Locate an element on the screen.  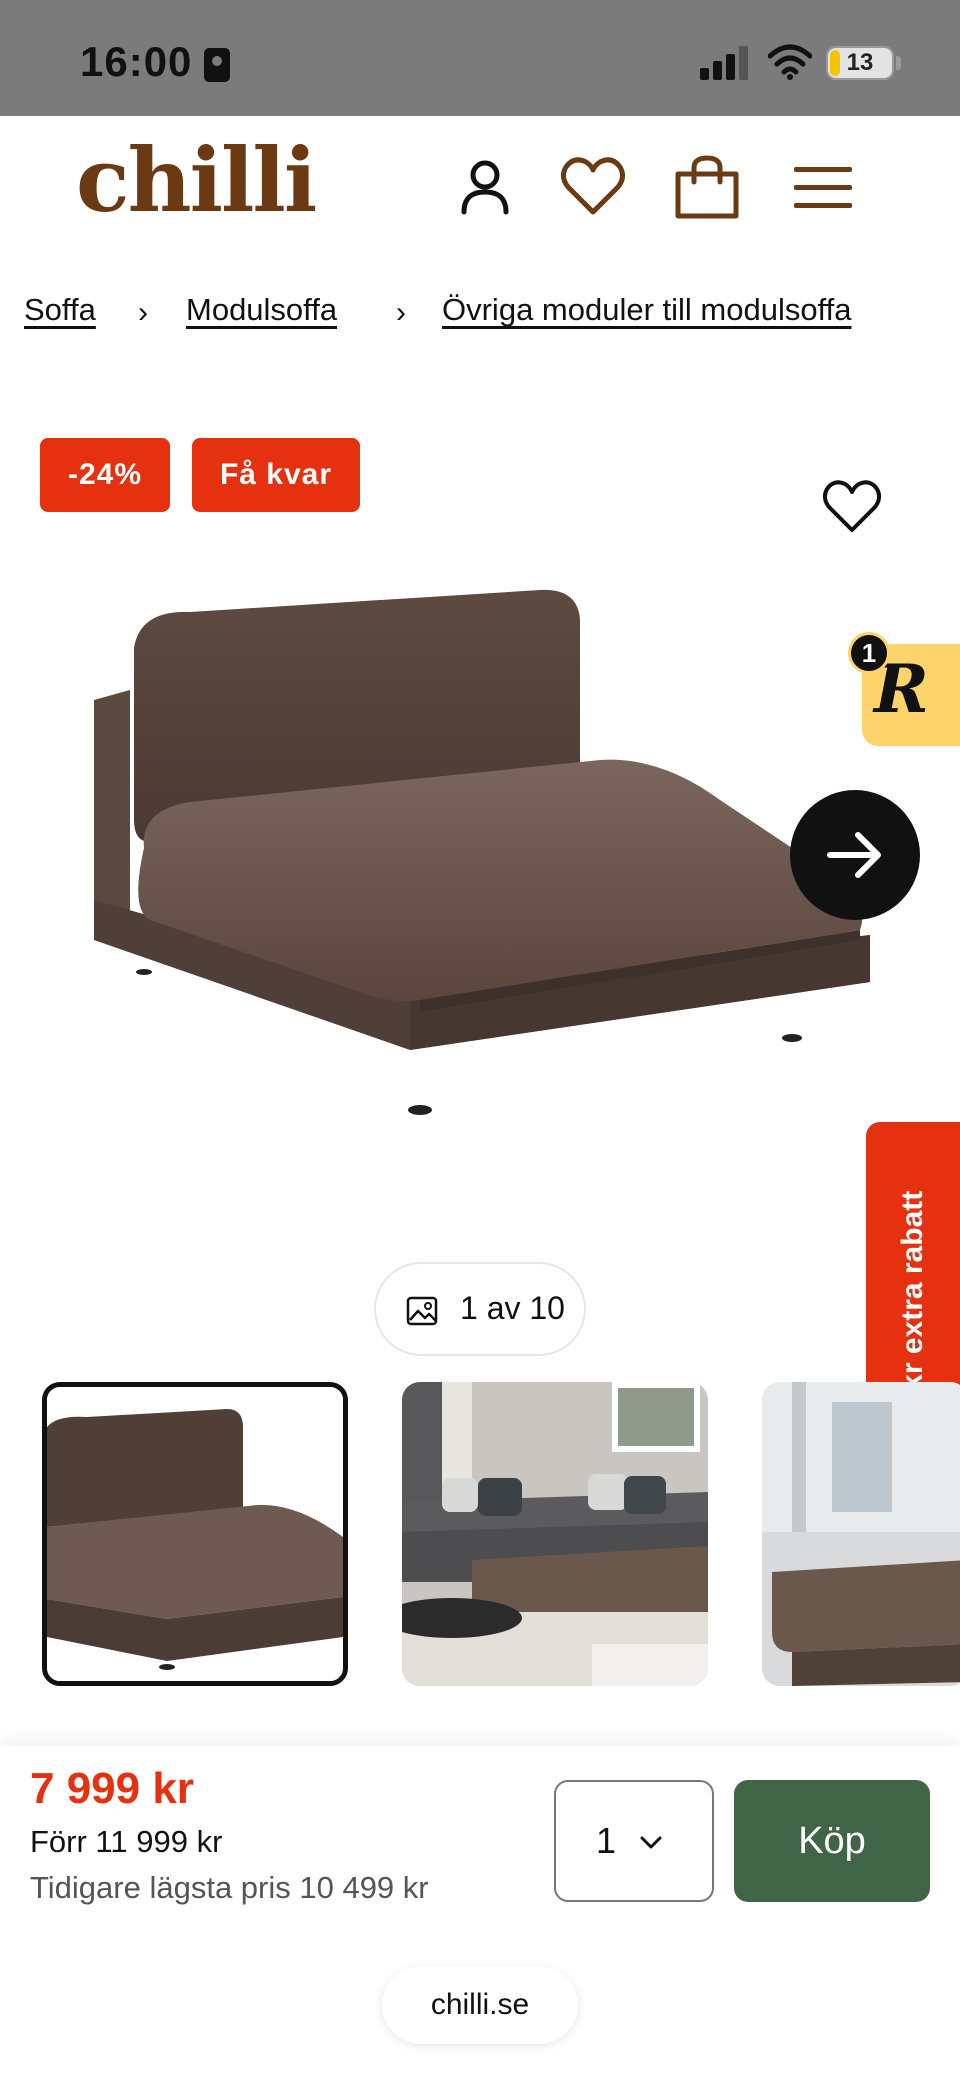
reviews-count-badge: 1 is located at coordinates (869, 653).